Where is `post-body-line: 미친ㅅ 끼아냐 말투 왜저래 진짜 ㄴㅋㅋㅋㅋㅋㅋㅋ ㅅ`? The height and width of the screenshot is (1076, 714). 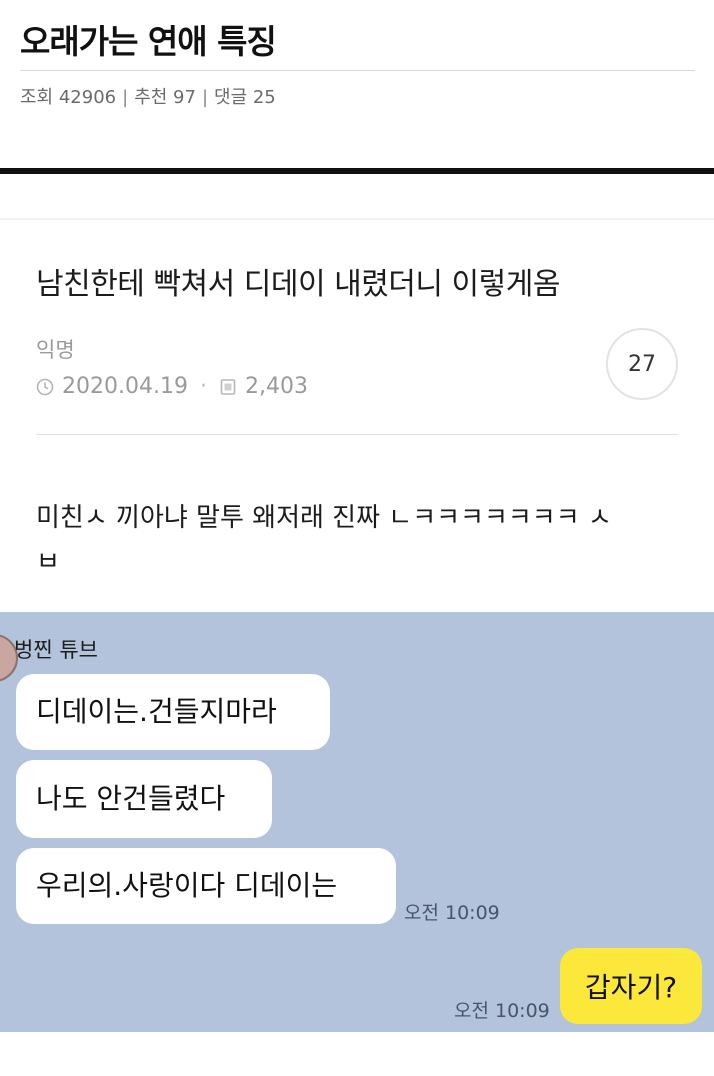
post-body-line: 미친ㅅ 끼아냐 말투 왜저래 진짜 ㄴㅋㅋㅋㅋㅋㅋㅋ ㅅ is located at coordinates (324, 518).